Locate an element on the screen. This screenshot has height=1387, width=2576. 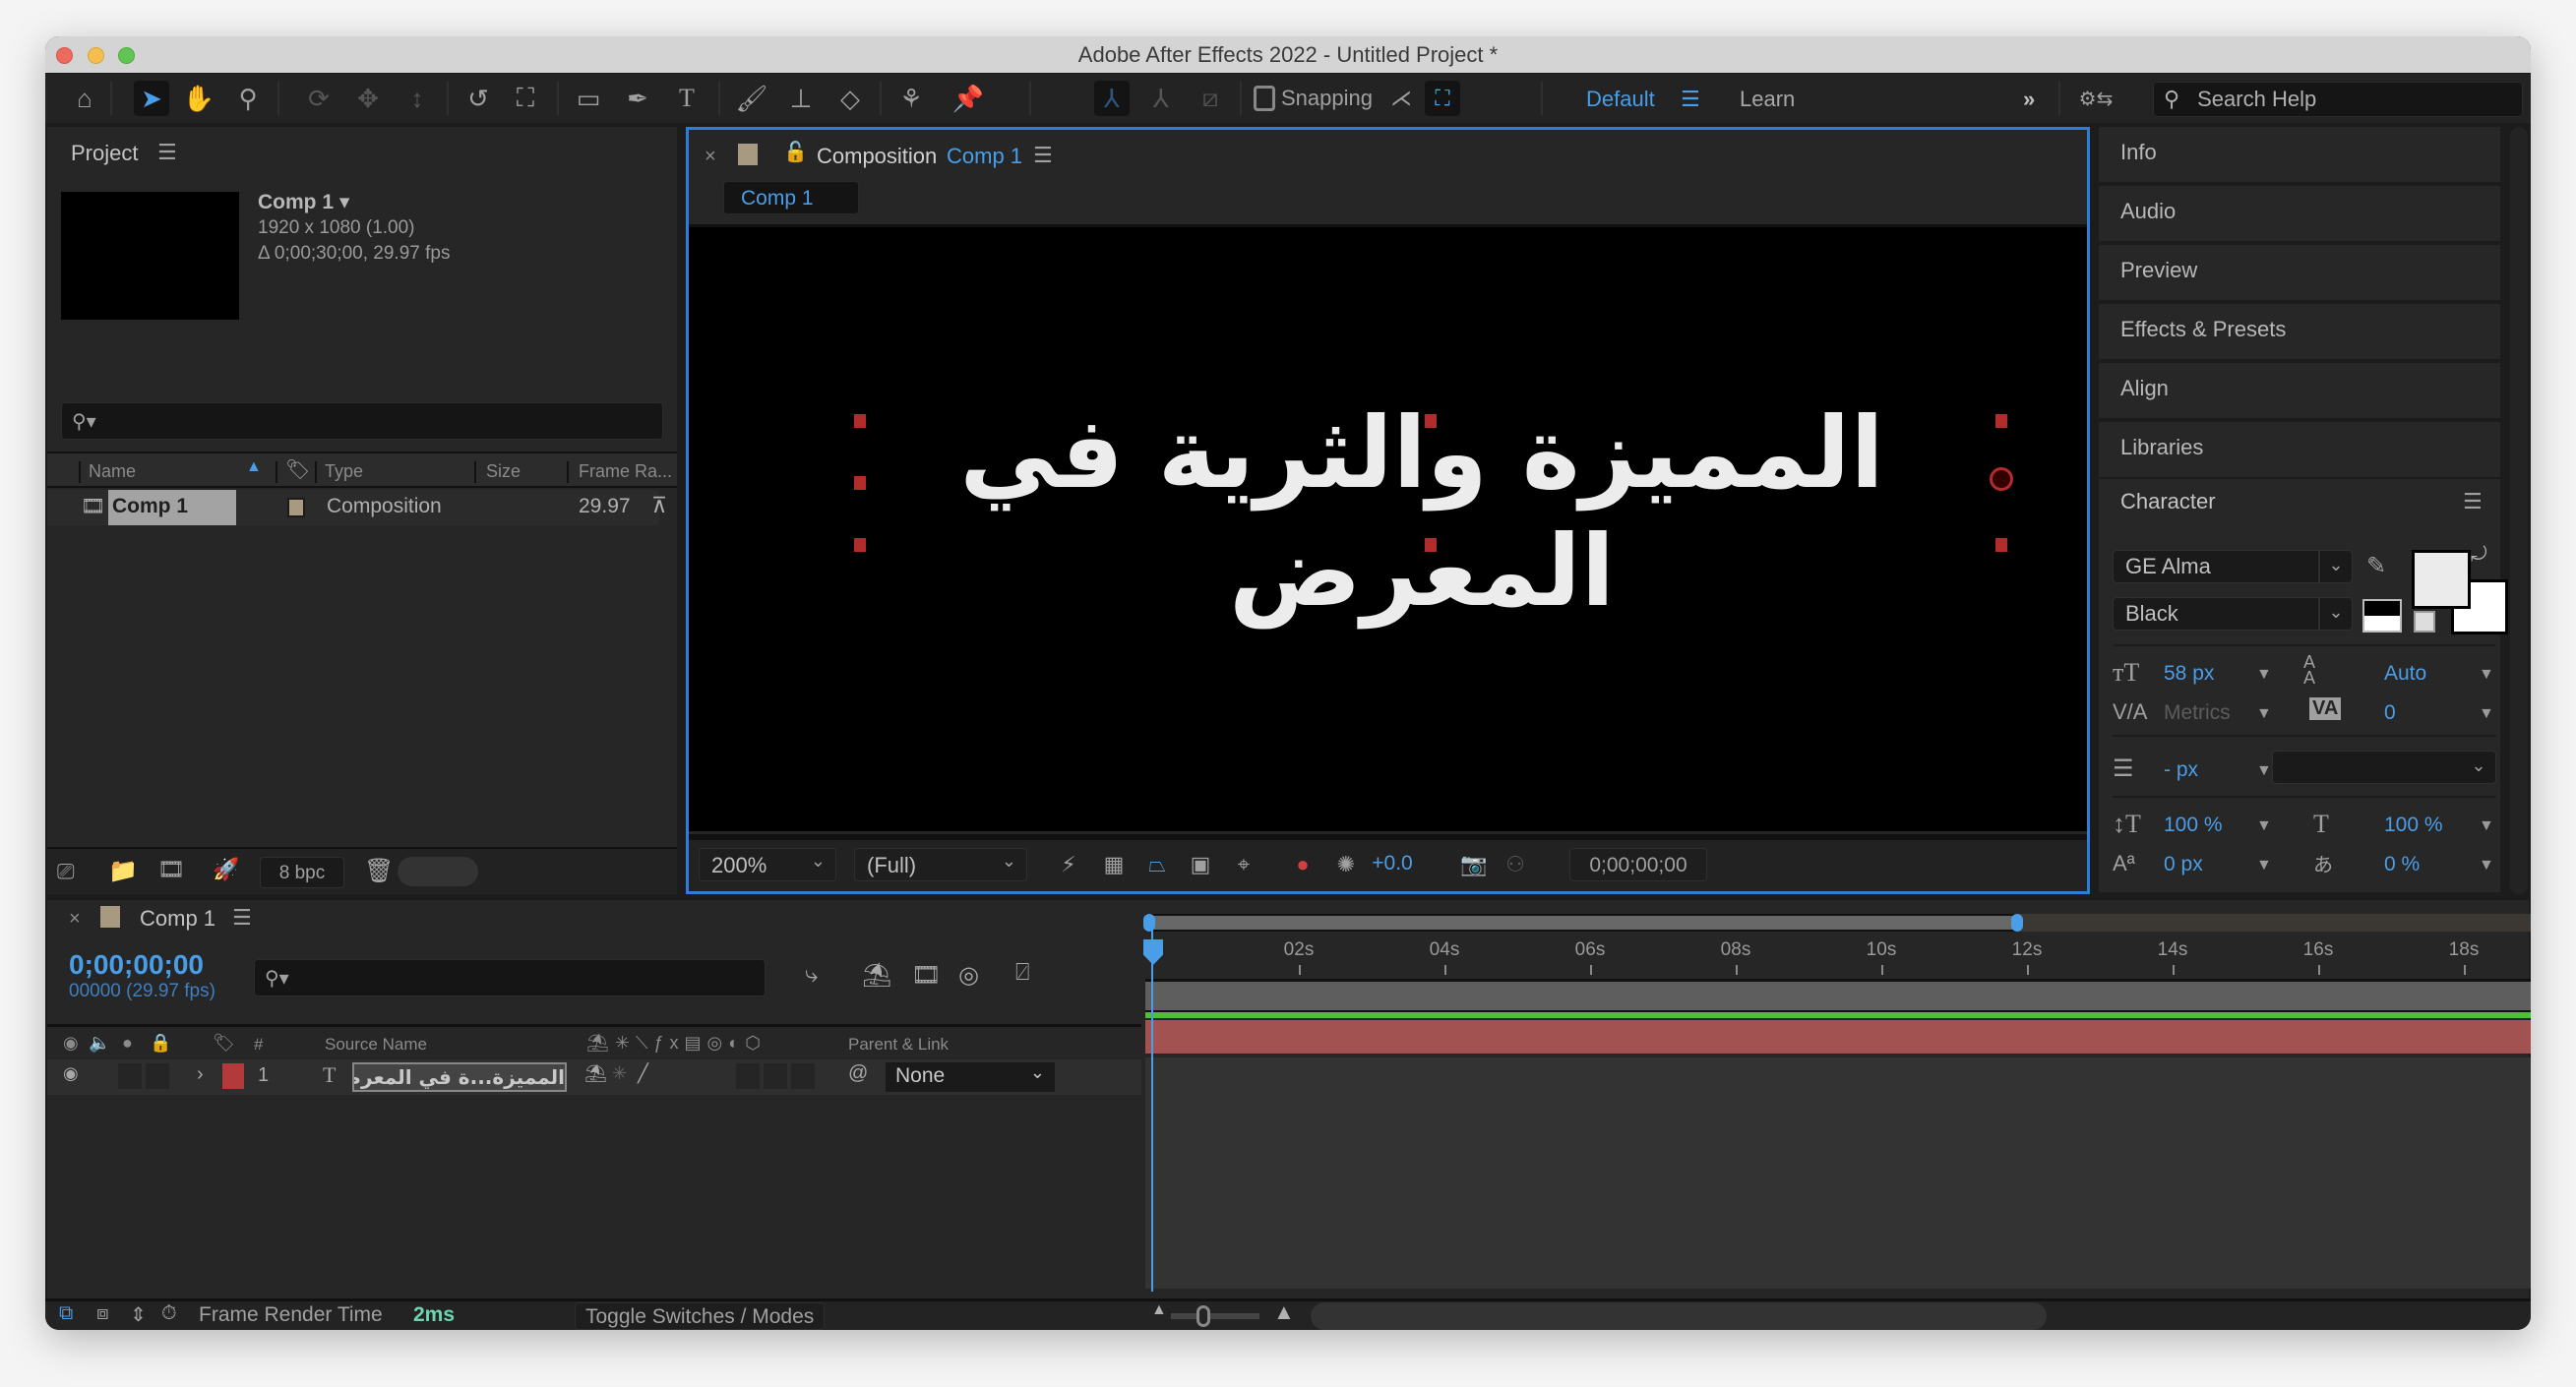
timeline-tab-title: Comp 1 is located at coordinates (177, 919).